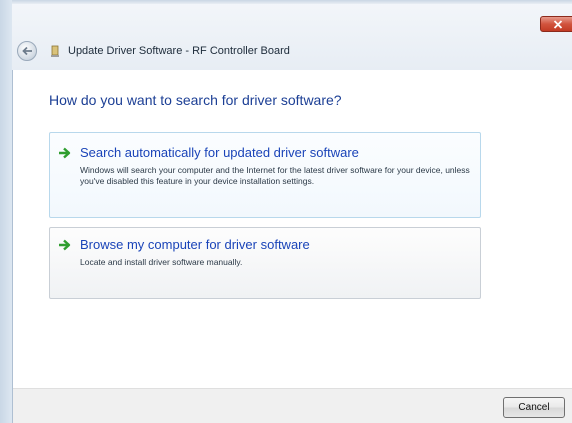 The image size is (572, 423). I want to click on close-button, so click(556, 24).